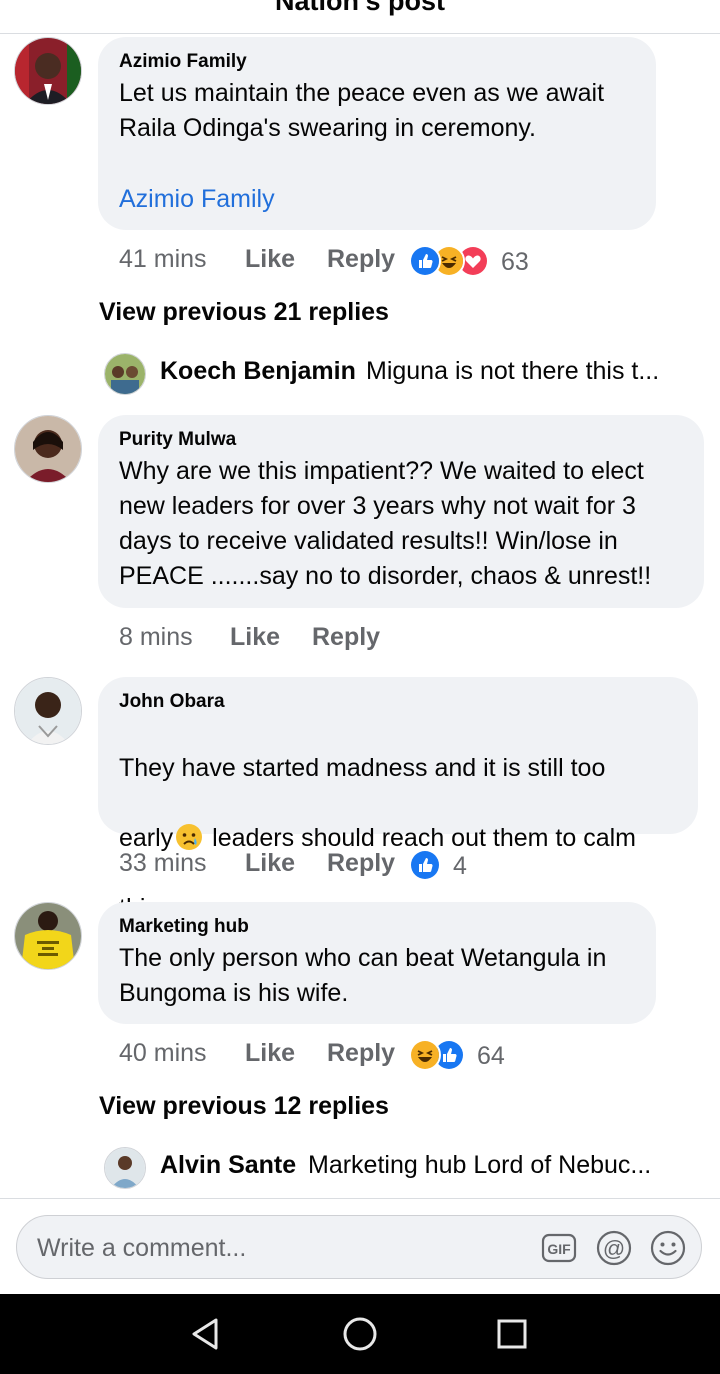 The width and height of the screenshot is (720, 1374). What do you see at coordinates (184, 927) in the screenshot?
I see `comment-author: Marketing hub` at bounding box center [184, 927].